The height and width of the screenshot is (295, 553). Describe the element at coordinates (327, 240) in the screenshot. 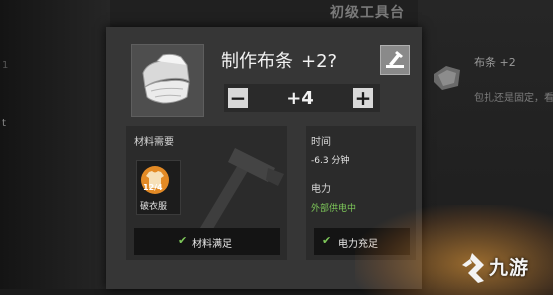

I see `power-check-icon: ✔` at that location.